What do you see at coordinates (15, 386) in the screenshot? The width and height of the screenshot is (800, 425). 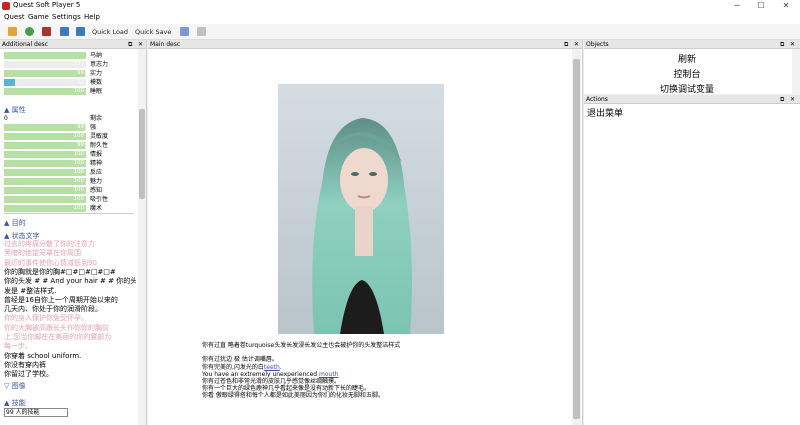 I see `image-link: ▽ 图像` at bounding box center [15, 386].